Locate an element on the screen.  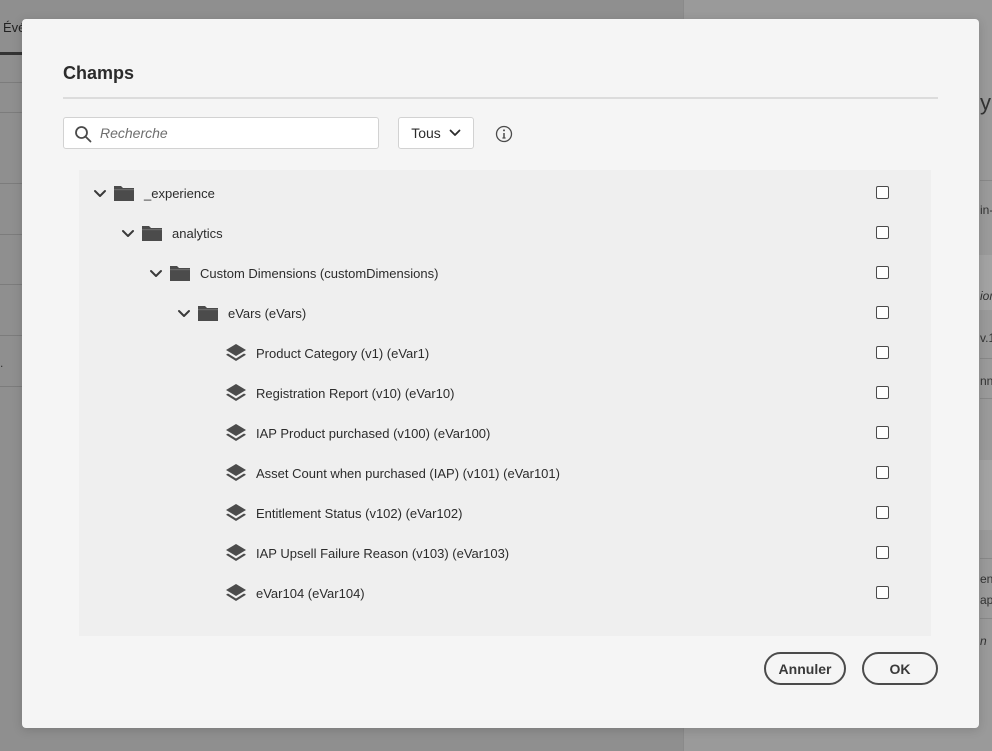
cancel-button: Annuler is located at coordinates (805, 668).